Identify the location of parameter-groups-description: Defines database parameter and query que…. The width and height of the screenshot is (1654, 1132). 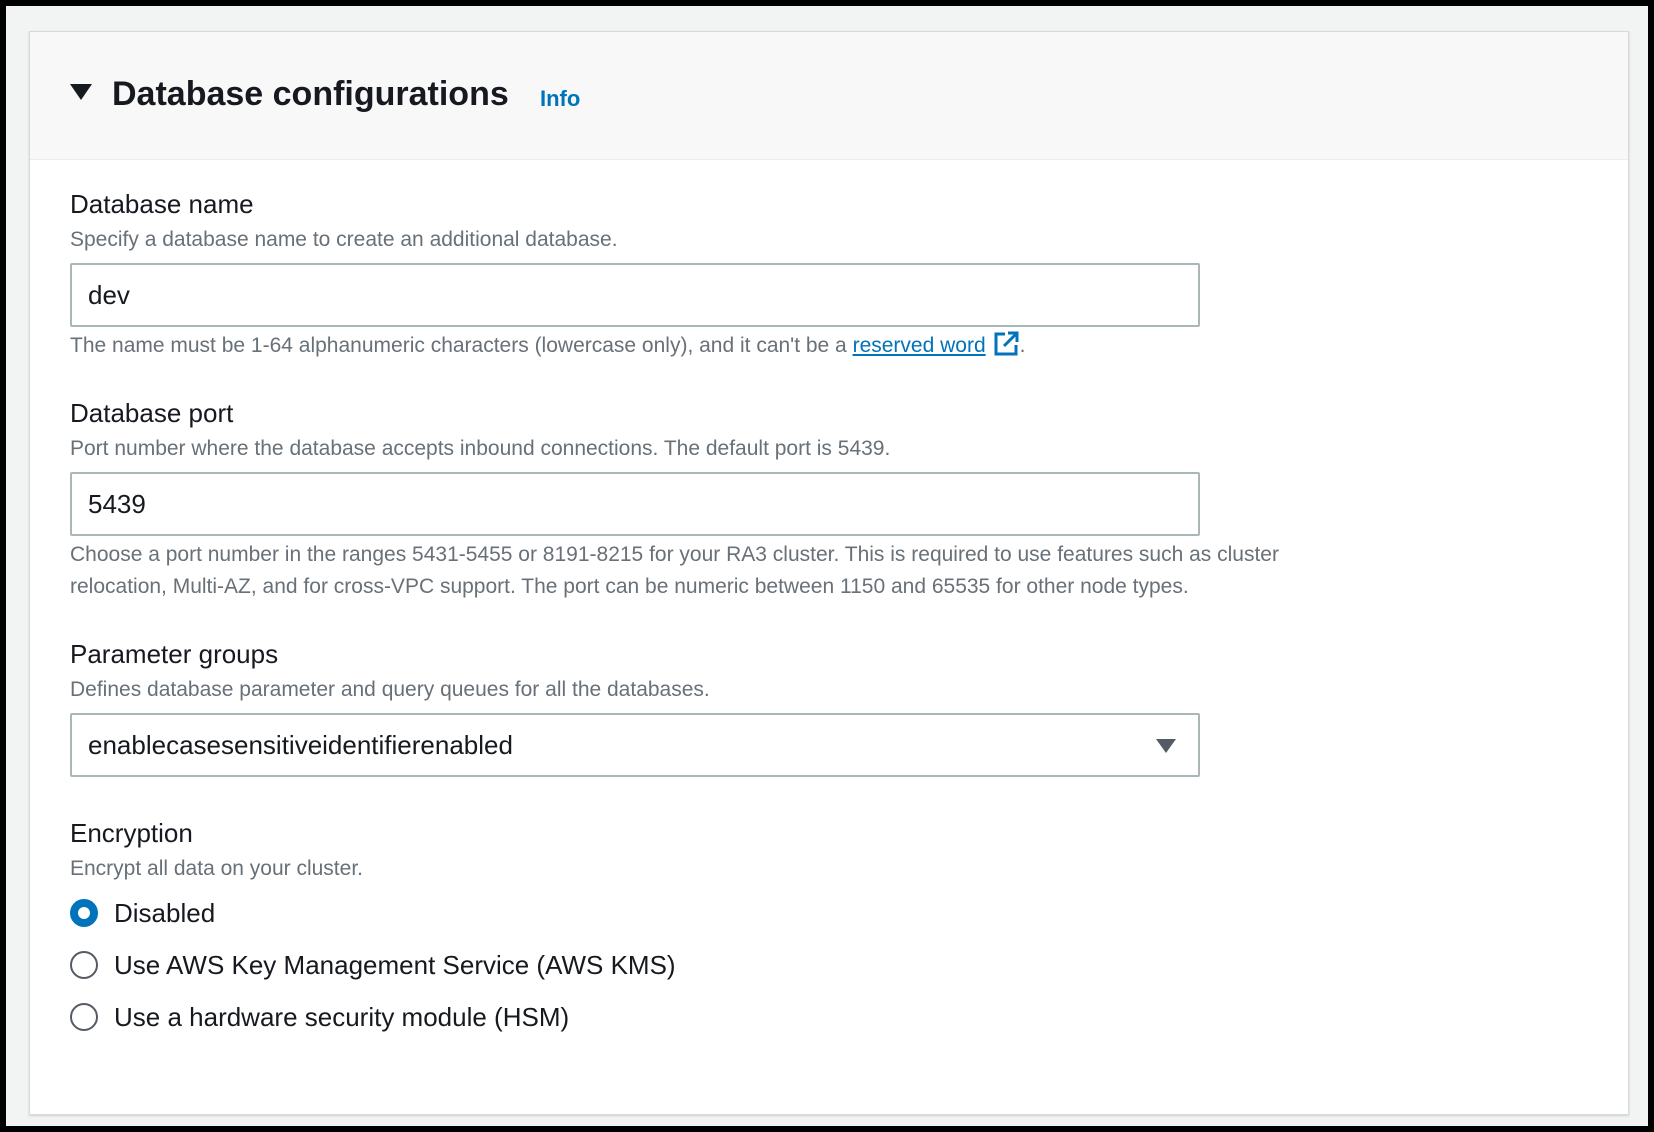
(390, 689).